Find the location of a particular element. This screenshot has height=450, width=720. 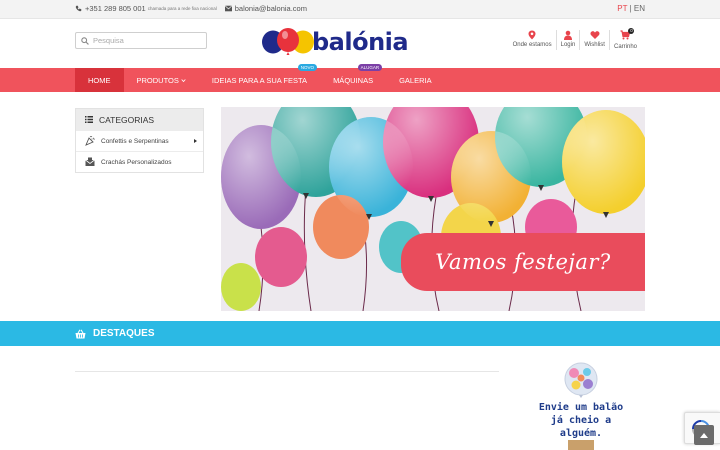

nav-item-produtos: Produtos is located at coordinates (161, 80).